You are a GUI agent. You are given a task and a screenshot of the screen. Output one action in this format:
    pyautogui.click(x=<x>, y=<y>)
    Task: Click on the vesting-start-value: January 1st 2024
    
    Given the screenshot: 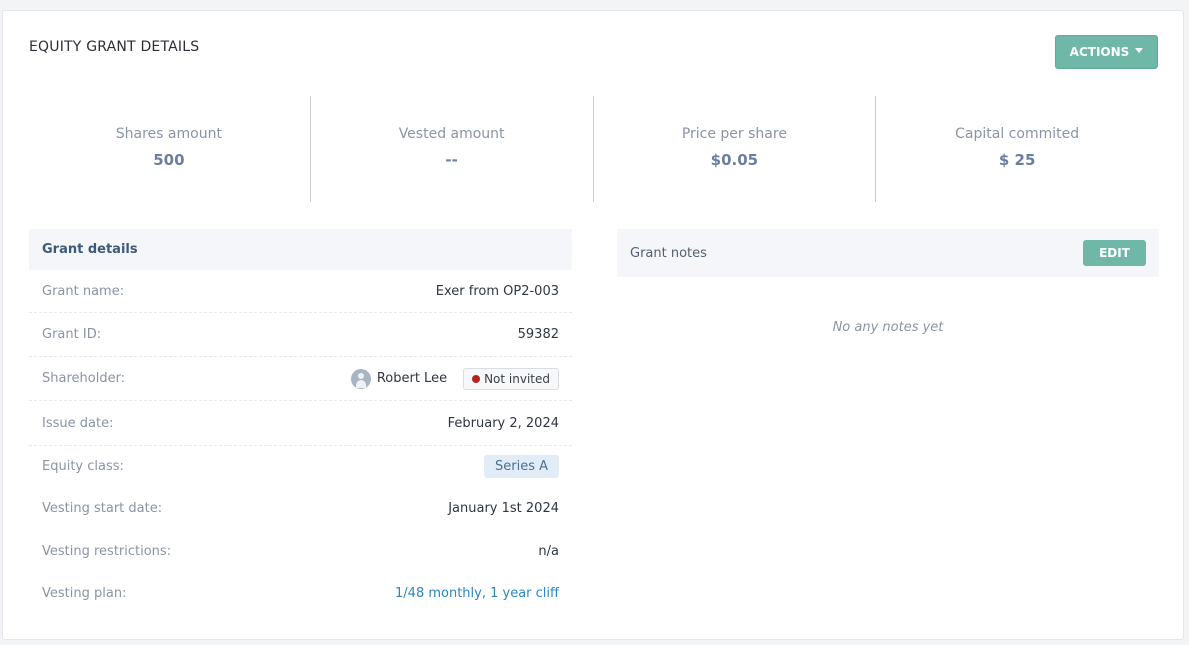 What is the action you would take?
    pyautogui.click(x=503, y=508)
    